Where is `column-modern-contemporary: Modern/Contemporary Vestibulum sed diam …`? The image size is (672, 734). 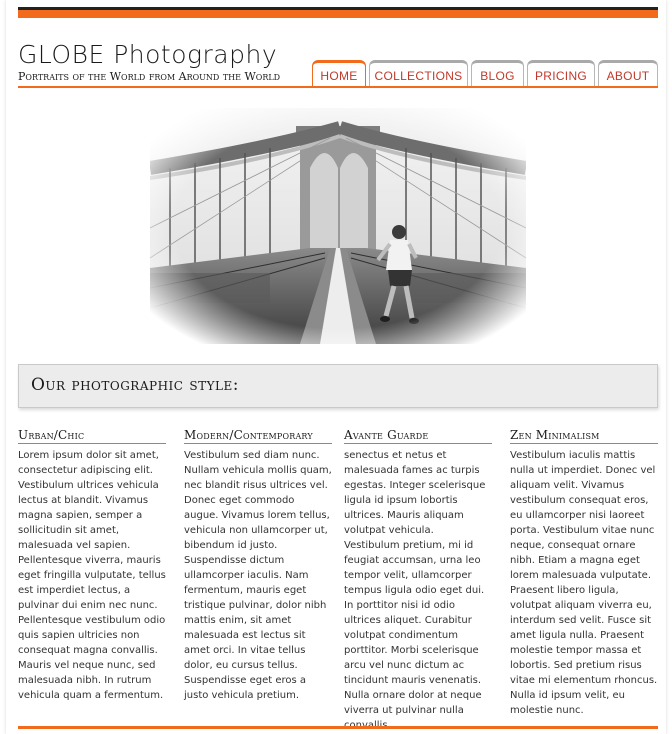 column-modern-contemporary: Modern/Contemporary Vestibulum sed diam … is located at coordinates (258, 565).